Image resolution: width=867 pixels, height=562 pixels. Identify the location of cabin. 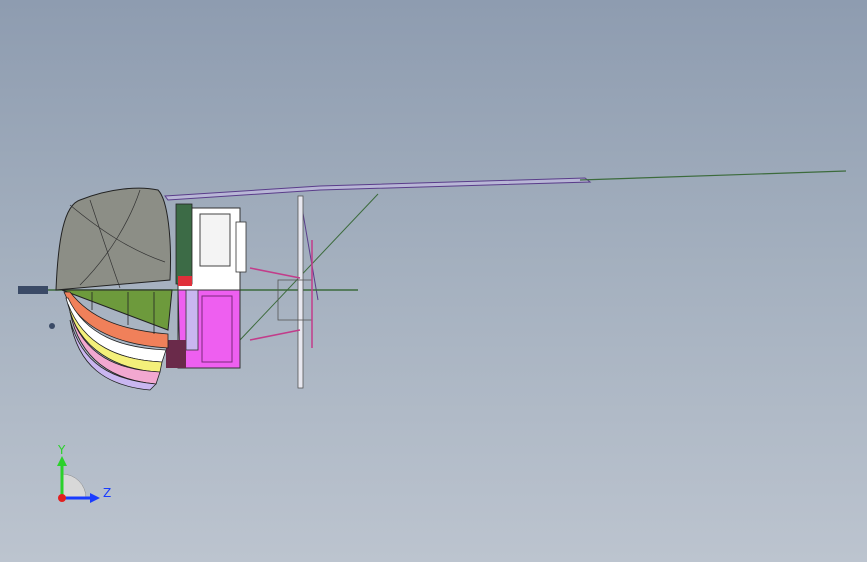
(206, 286).